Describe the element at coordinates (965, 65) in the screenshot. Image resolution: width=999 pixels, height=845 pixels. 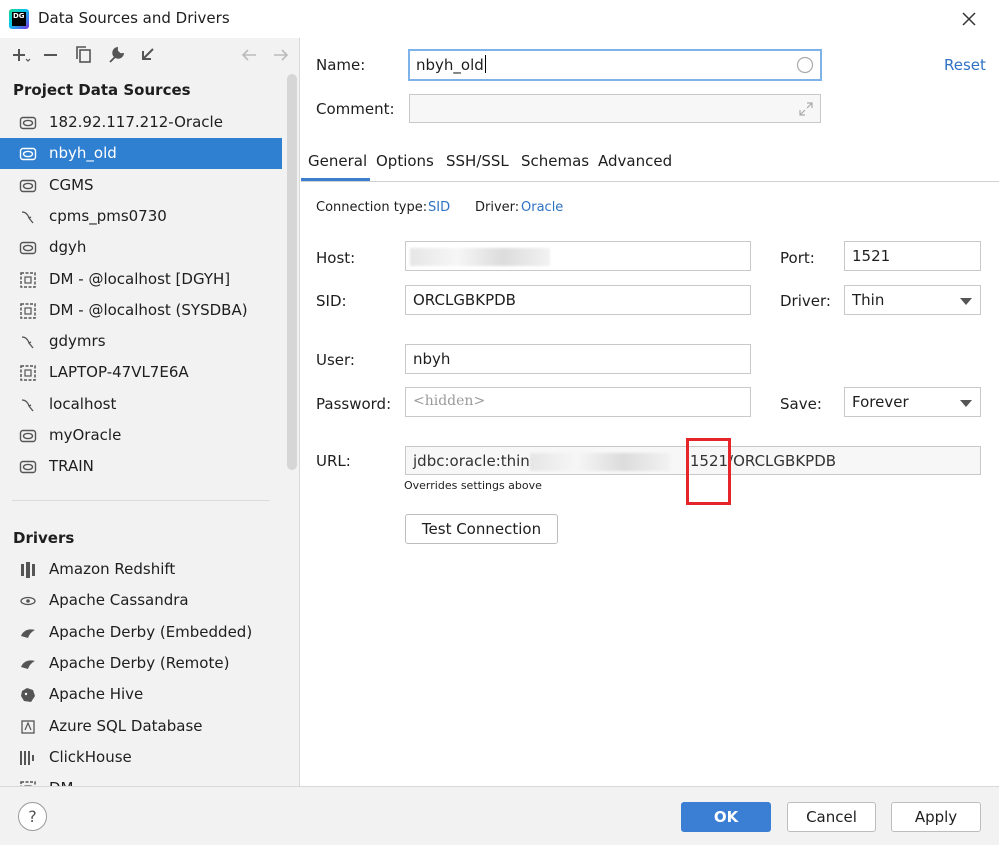
I see `reset-link: Reset` at that location.